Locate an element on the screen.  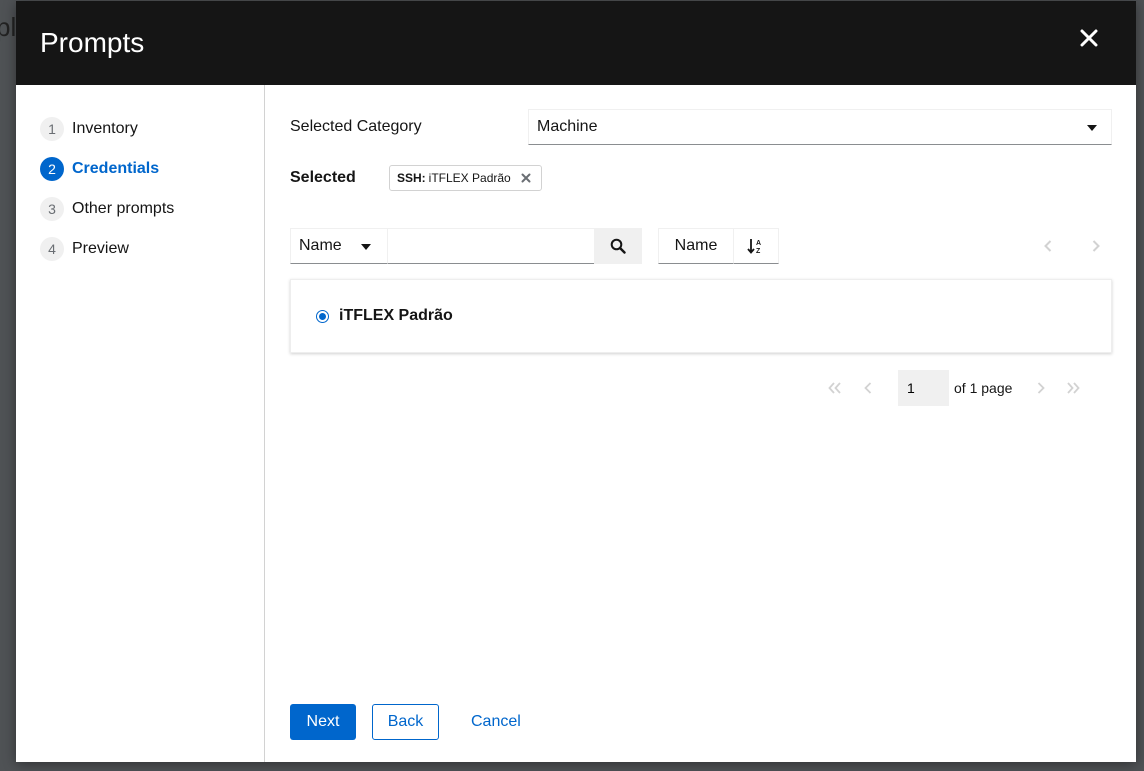
selected-row: Selected SSH: iTFLEX Padrão is located at coordinates (416, 178).